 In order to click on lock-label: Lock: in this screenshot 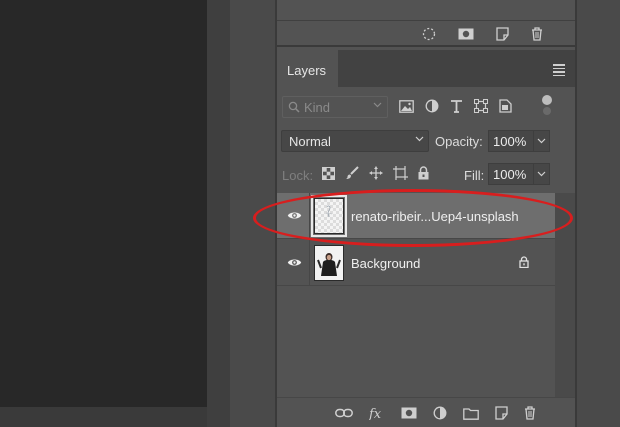, I will do `click(298, 175)`.